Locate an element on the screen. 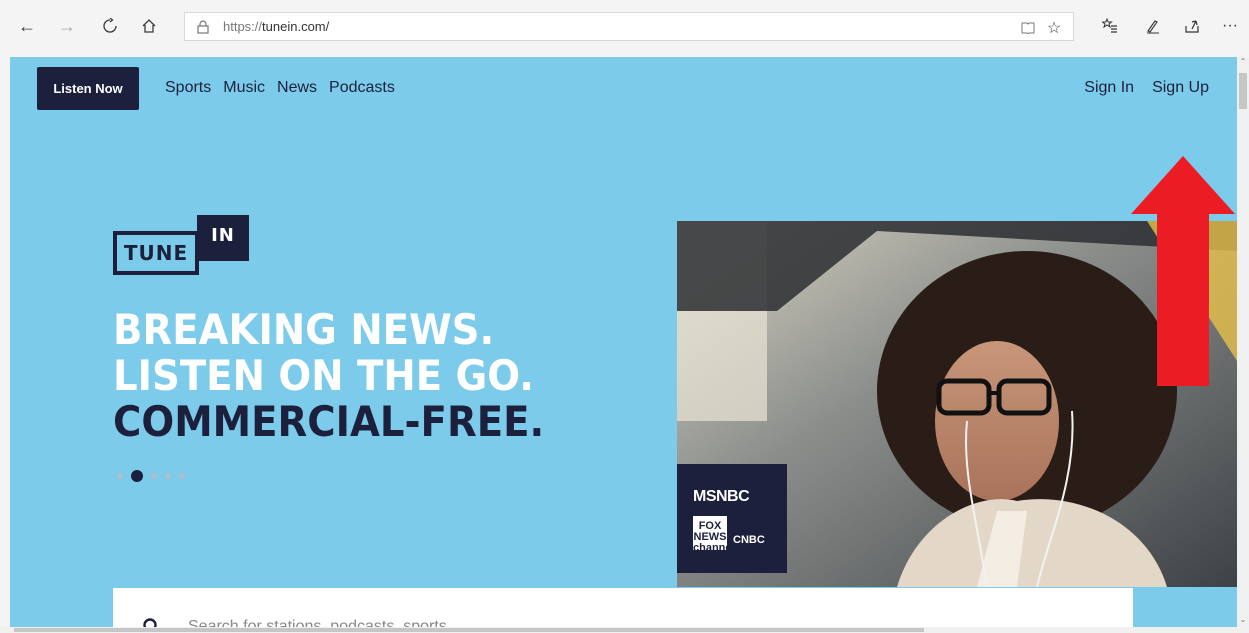 This screenshot has height=633, width=1249. scroll-down-icon: ⌄ is located at coordinates (1243, 621).